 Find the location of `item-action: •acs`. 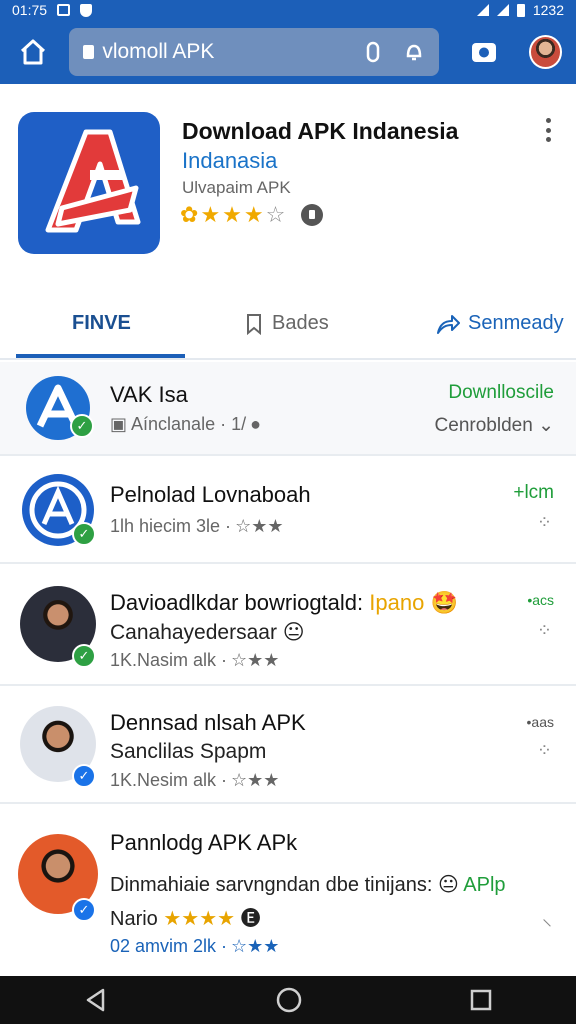

item-action: •acs is located at coordinates (540, 600).